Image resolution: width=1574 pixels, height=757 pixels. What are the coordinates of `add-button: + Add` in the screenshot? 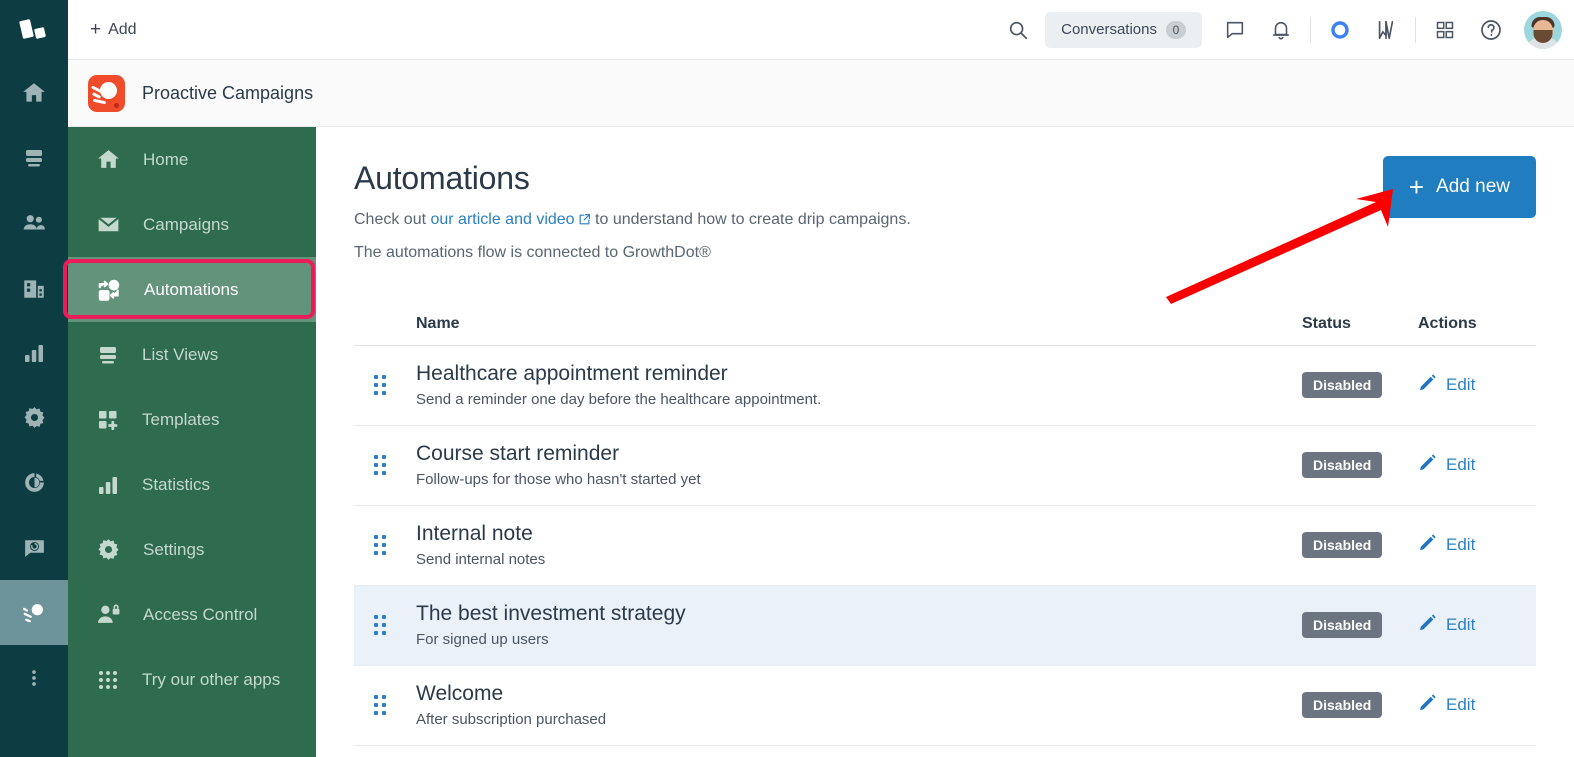 It's located at (113, 29).